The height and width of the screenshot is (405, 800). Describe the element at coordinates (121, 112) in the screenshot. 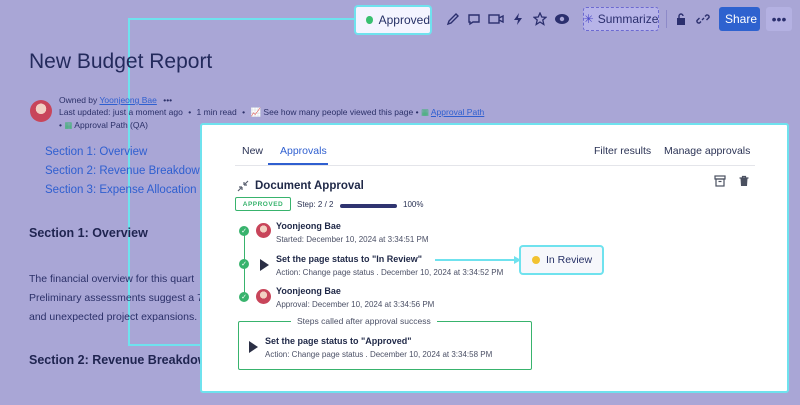

I see `last-updated: Last updated: just a moment ago` at that location.